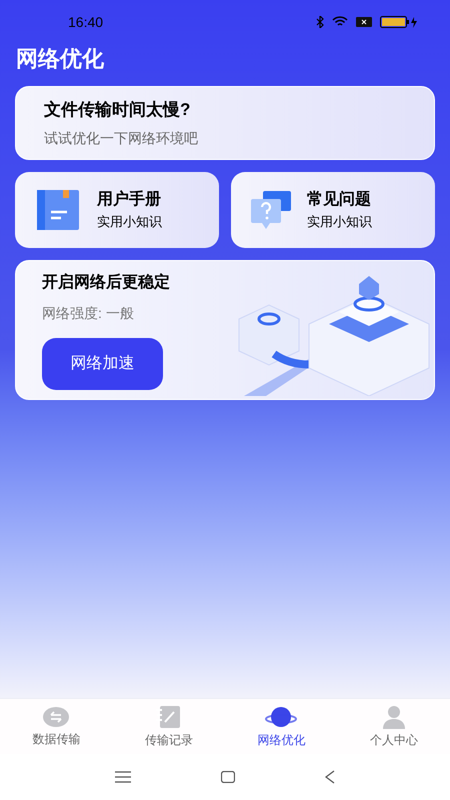  I want to click on planet-icon, so click(281, 716).